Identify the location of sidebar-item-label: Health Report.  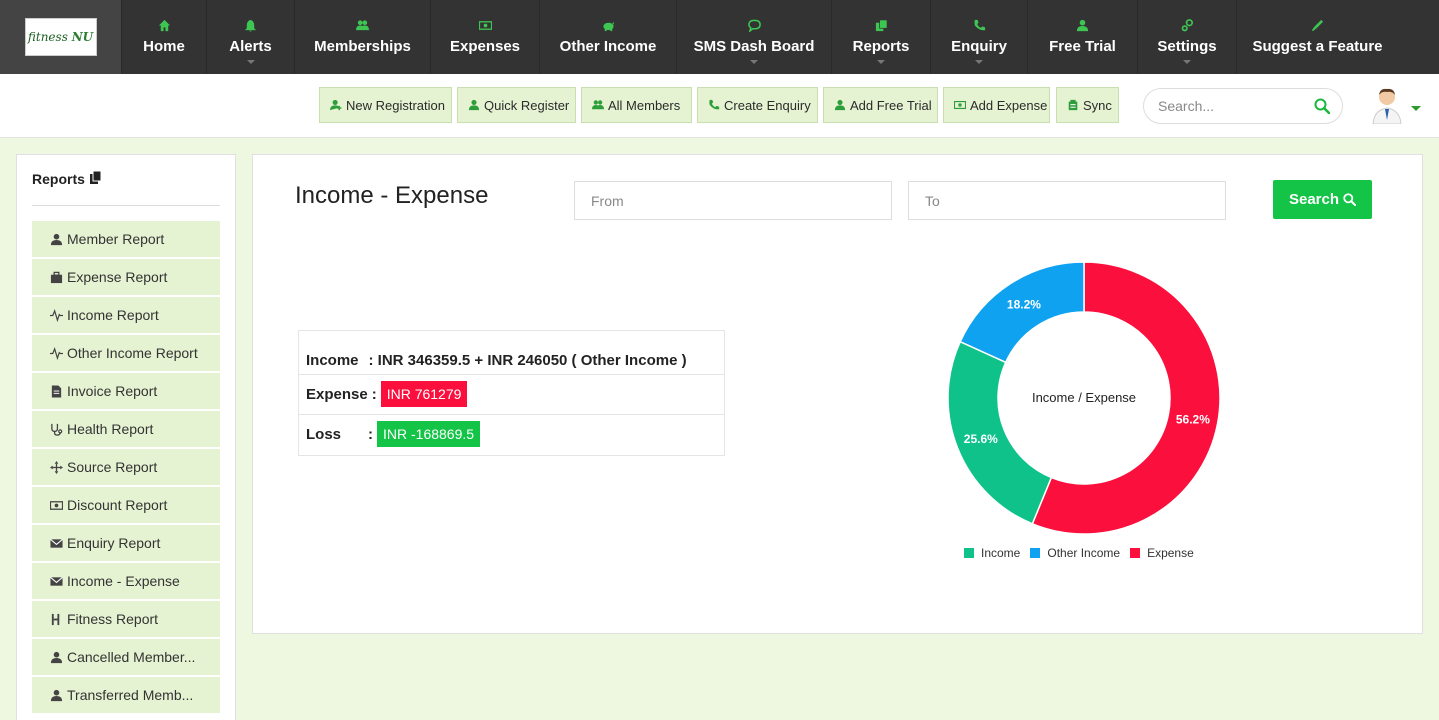
(110, 429).